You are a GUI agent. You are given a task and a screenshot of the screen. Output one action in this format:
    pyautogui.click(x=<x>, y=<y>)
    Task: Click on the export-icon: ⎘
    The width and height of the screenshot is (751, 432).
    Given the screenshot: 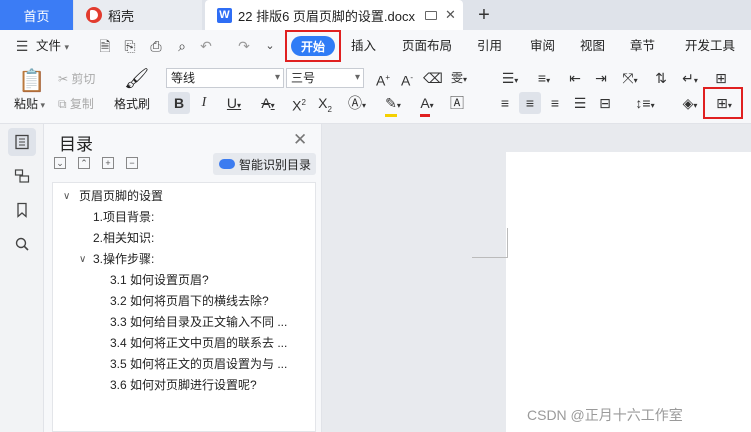 What is the action you would take?
    pyautogui.click(x=130, y=46)
    